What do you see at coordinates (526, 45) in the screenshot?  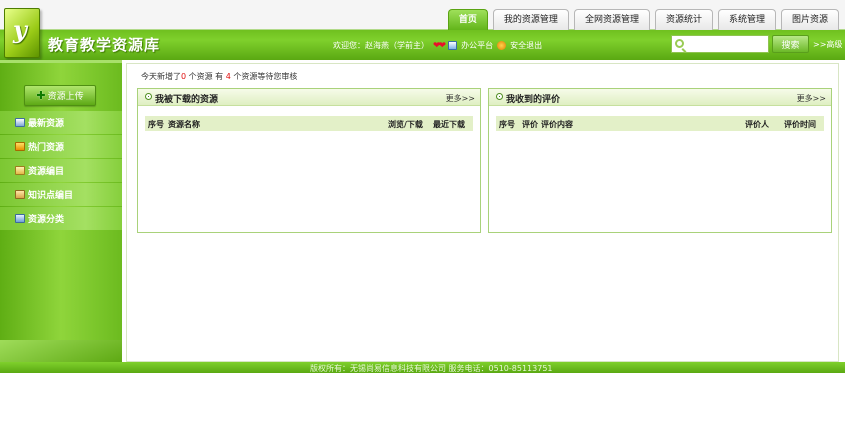 I see `logout-link: 安全退出` at bounding box center [526, 45].